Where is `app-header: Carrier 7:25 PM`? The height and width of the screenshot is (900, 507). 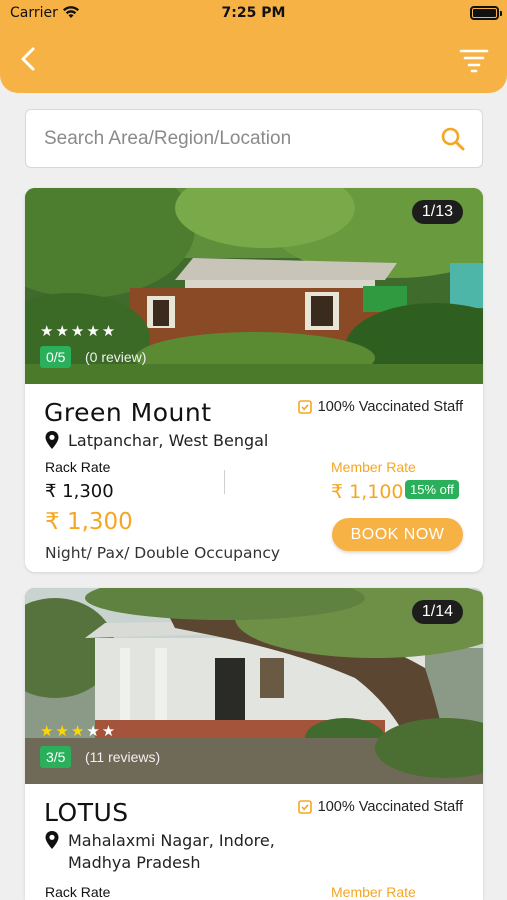 app-header: Carrier 7:25 PM is located at coordinates (253, 46).